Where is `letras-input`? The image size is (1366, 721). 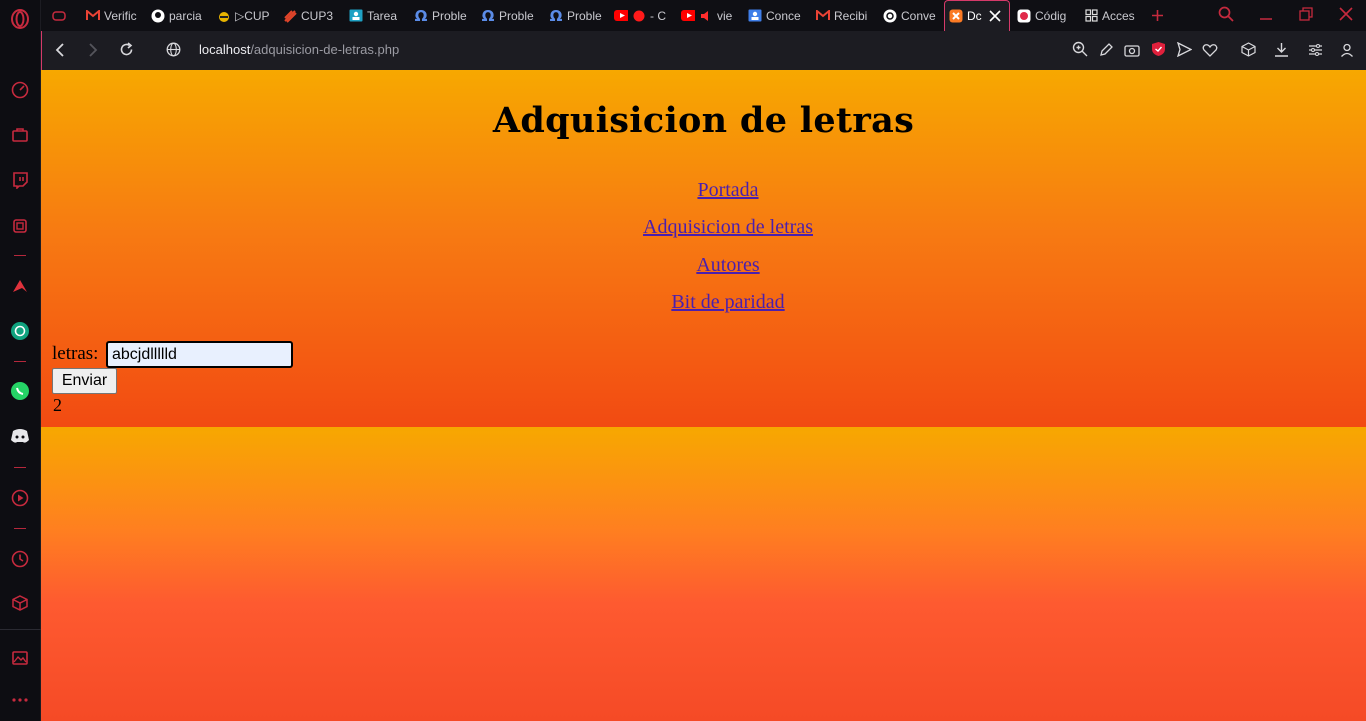
letras-input is located at coordinates (199, 354).